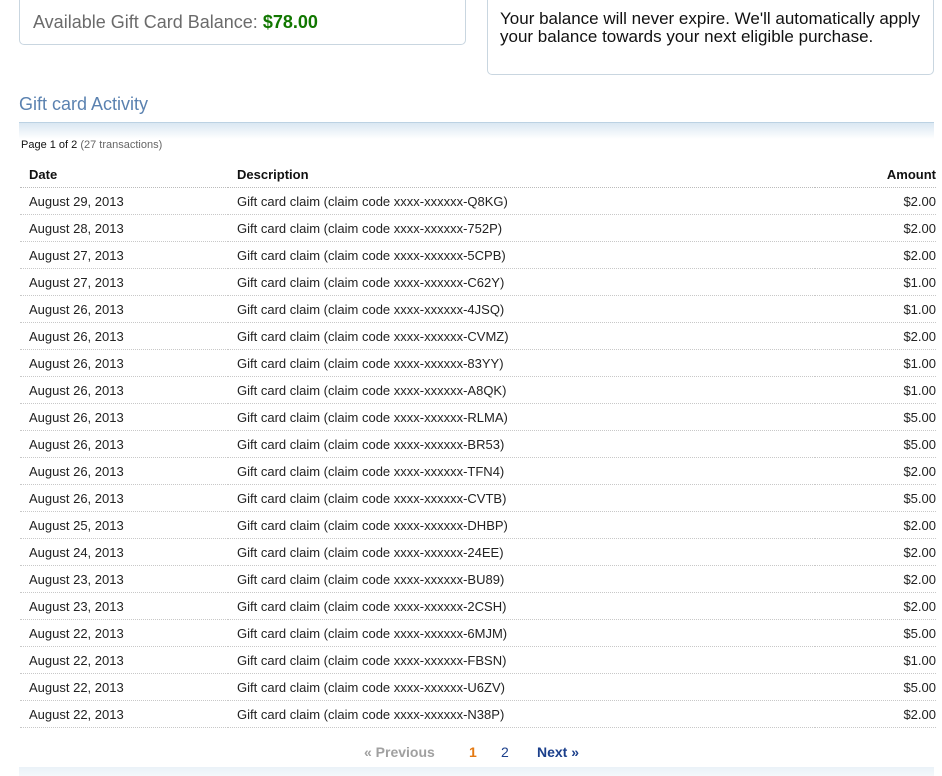 The height and width of the screenshot is (776, 942). What do you see at coordinates (124, 201) in the screenshot?
I see `row-date: August 29, 2013` at bounding box center [124, 201].